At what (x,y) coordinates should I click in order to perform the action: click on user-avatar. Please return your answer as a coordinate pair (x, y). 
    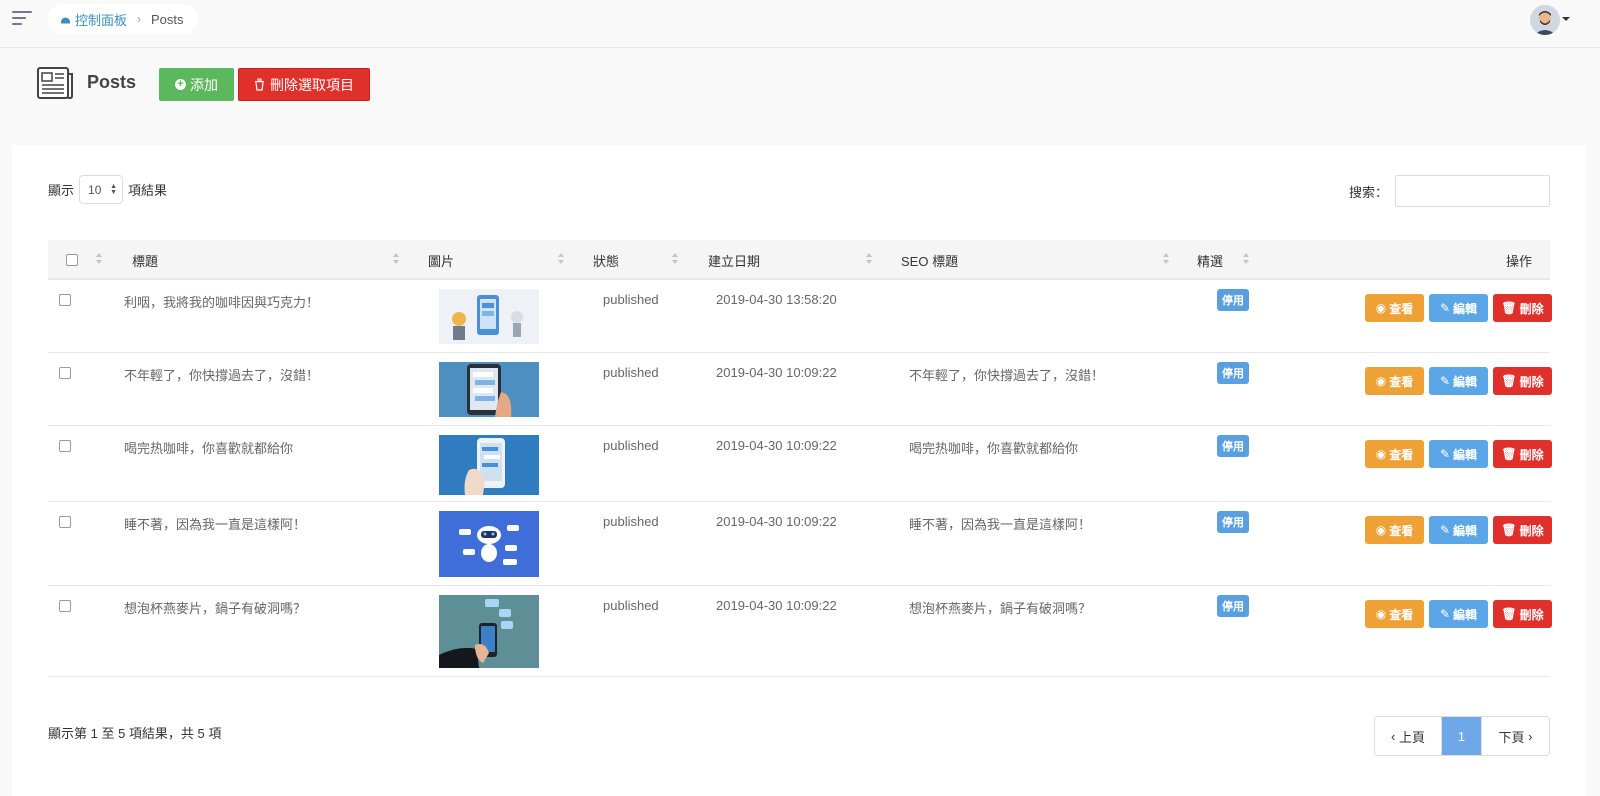
    Looking at the image, I should click on (1545, 20).